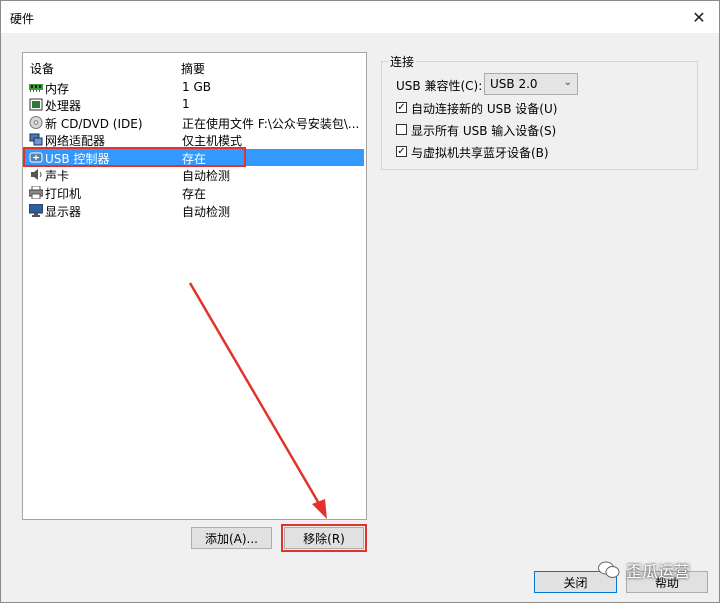 This screenshot has width=720, height=603. Describe the element at coordinates (439, 86) in the screenshot. I see `usb-compat-label: USB 兼容性(C):` at that location.